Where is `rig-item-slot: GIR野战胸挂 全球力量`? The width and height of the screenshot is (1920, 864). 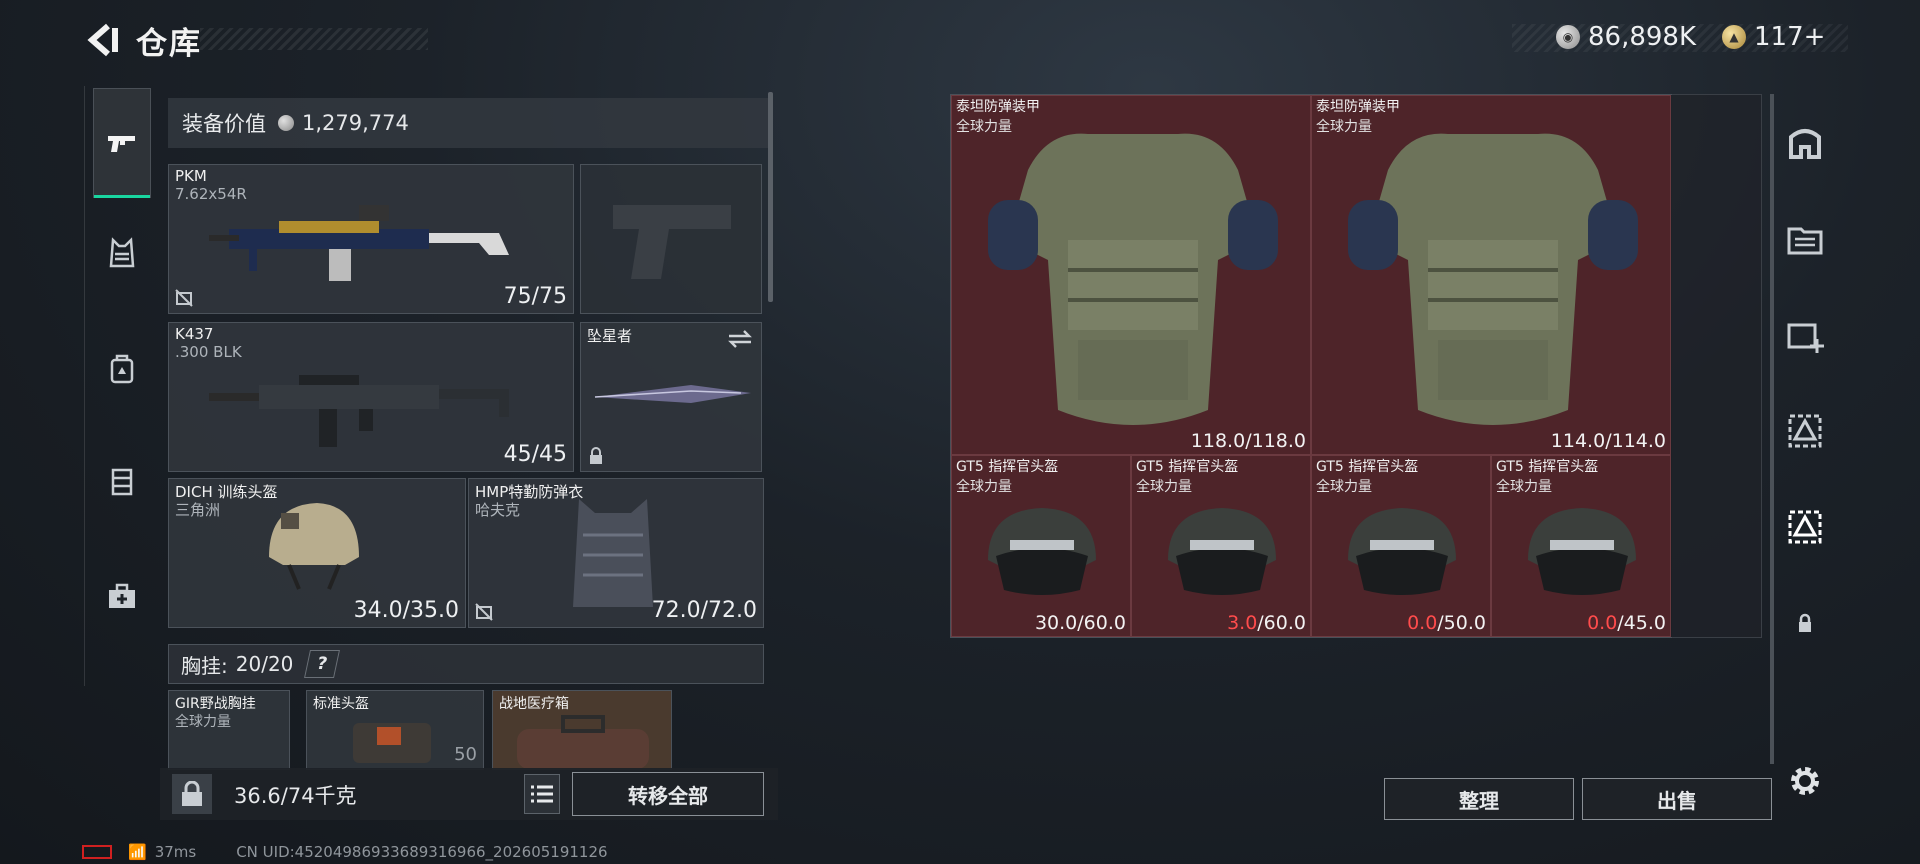
rig-item-slot: GIR野战胸挂 全球力量 is located at coordinates (229, 730).